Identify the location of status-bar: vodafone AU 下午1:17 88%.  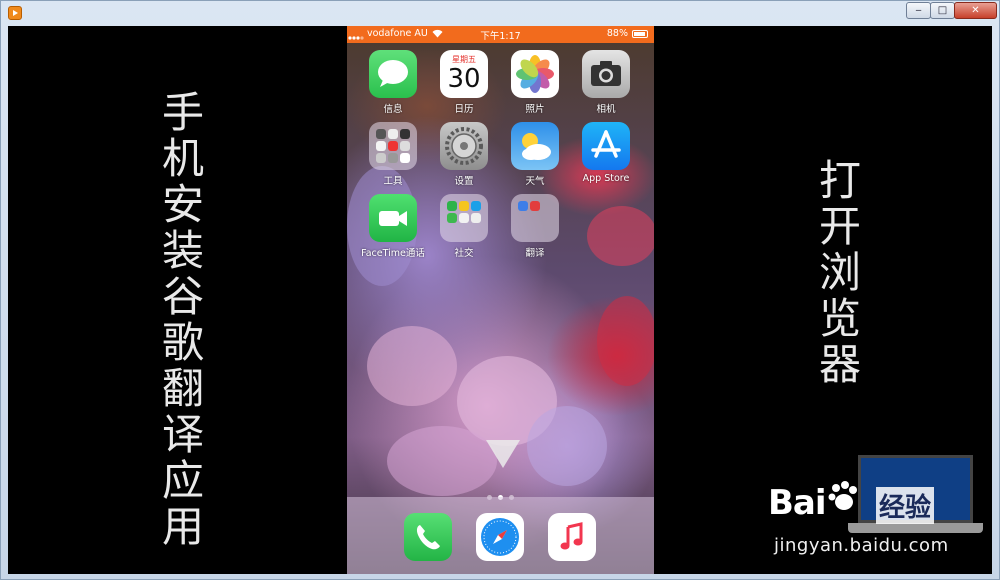
(500, 34).